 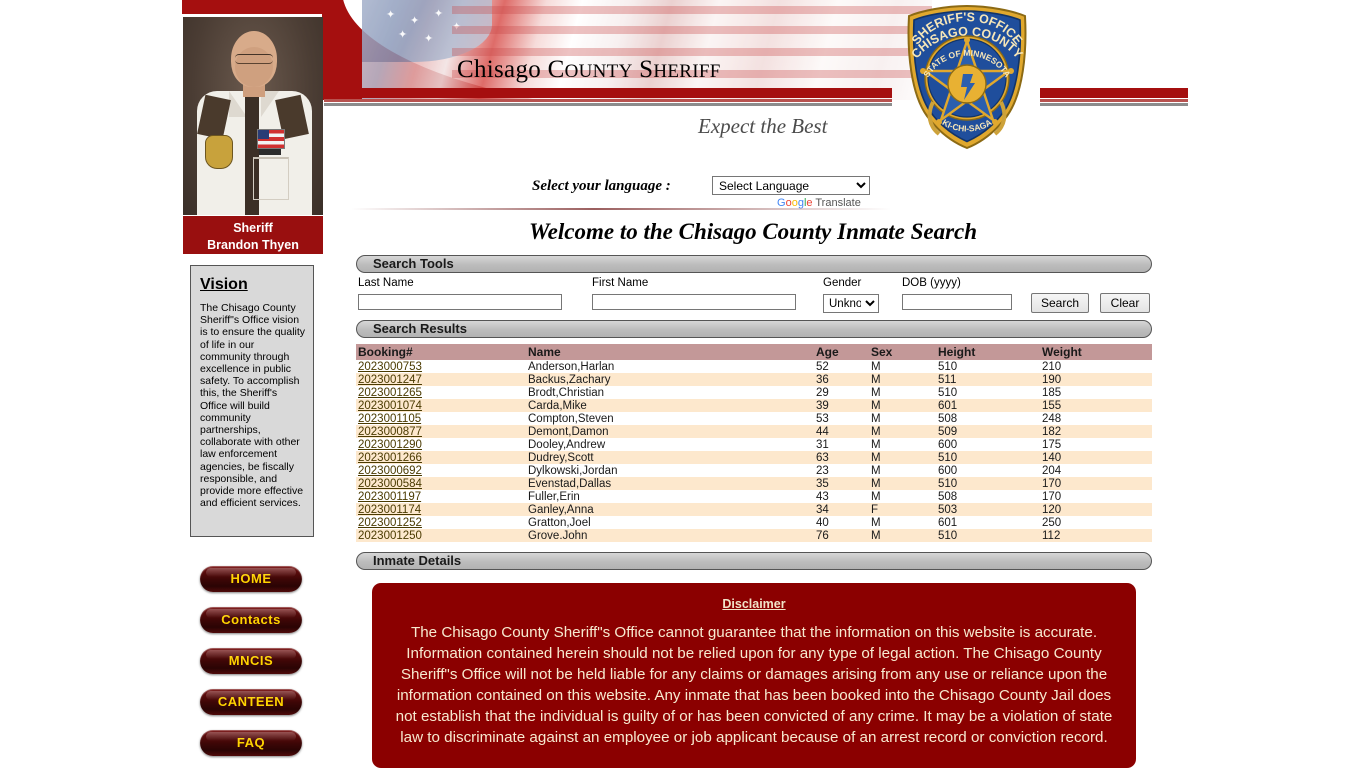 I want to click on cell-height: 503, so click(x=988, y=509).